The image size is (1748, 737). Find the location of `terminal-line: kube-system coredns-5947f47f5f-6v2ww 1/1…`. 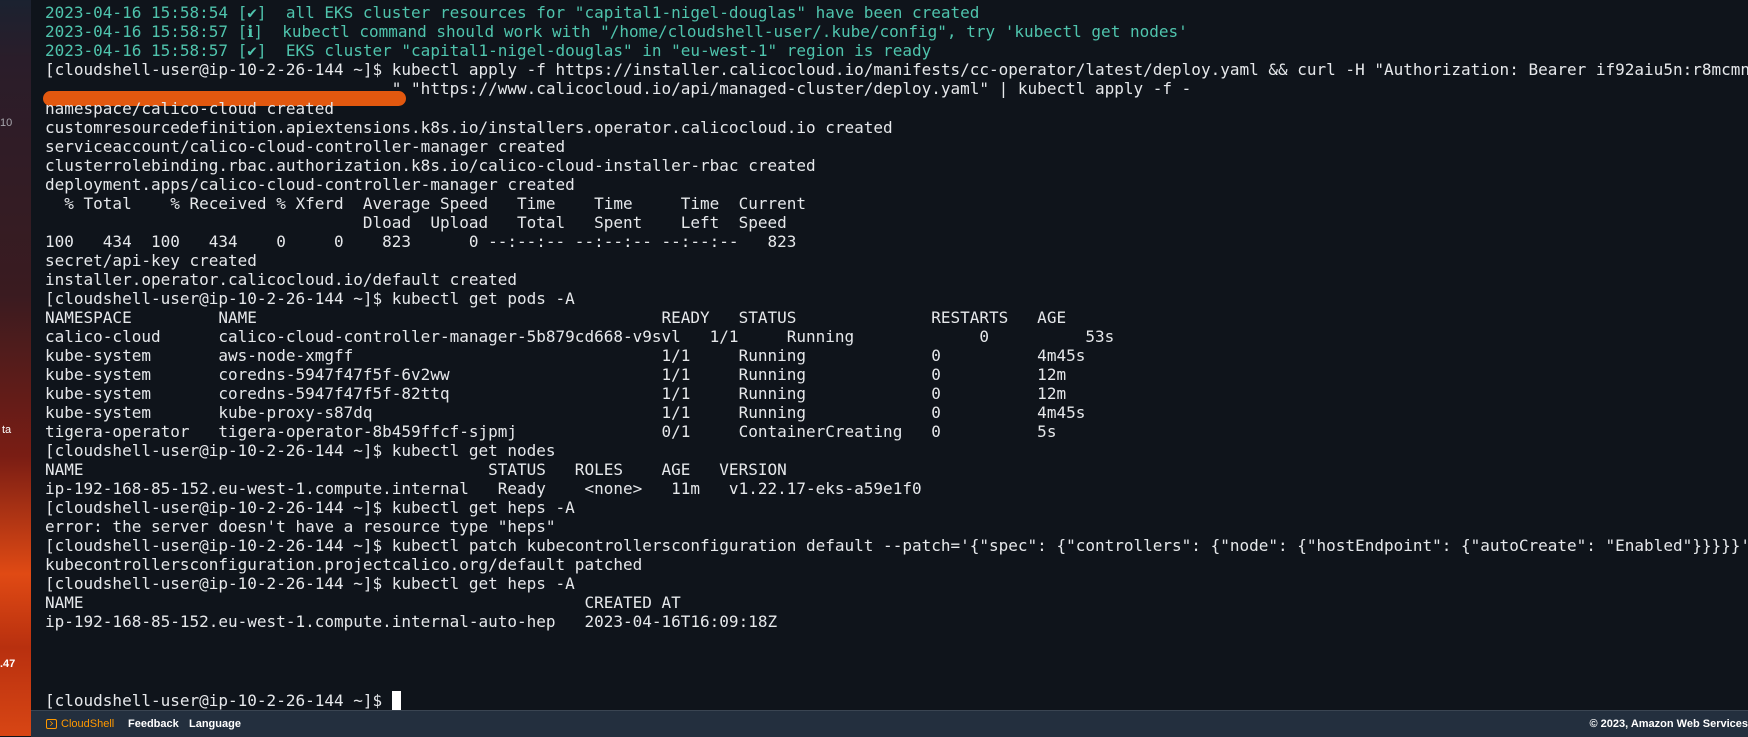

terminal-line: kube-system coredns-5947f47f5f-6v2ww 1/1… is located at coordinates (556, 374).